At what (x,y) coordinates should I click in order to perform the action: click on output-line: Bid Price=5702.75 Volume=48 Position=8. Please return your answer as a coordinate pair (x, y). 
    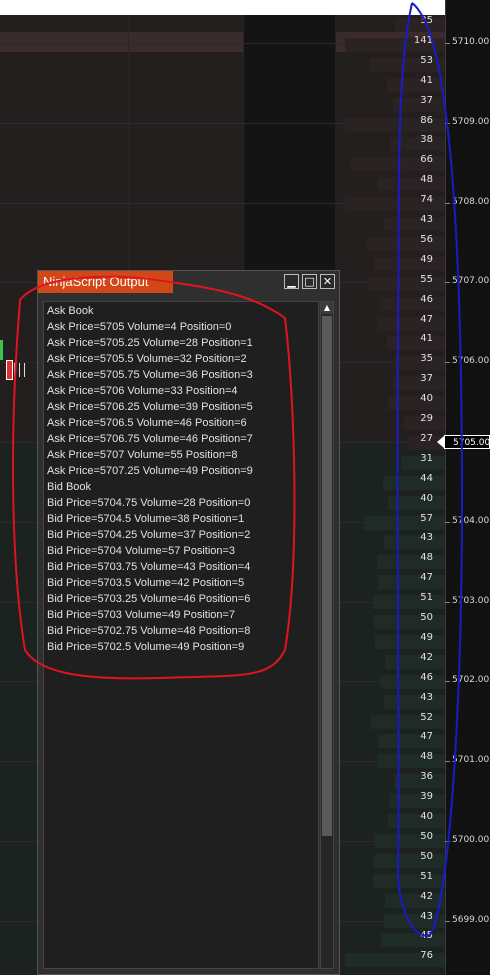
    Looking at the image, I should click on (149, 631).